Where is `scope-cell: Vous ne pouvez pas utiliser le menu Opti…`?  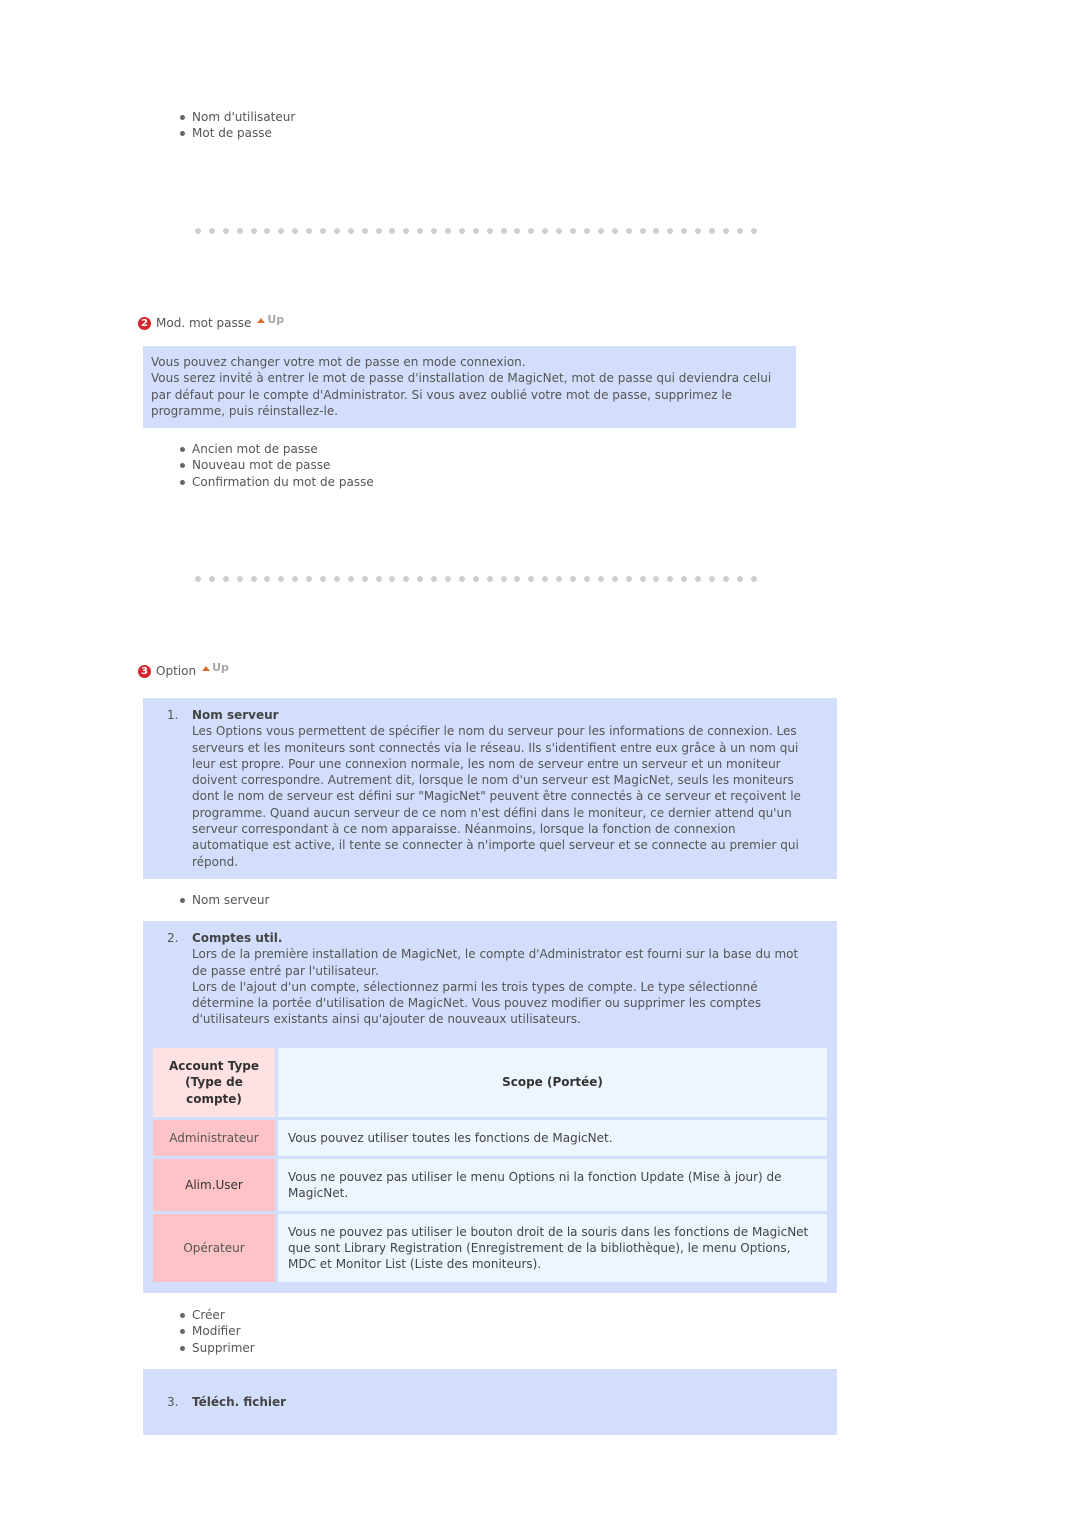
scope-cell: Vous ne pouvez pas utiliser le menu Opti… is located at coordinates (552, 1185).